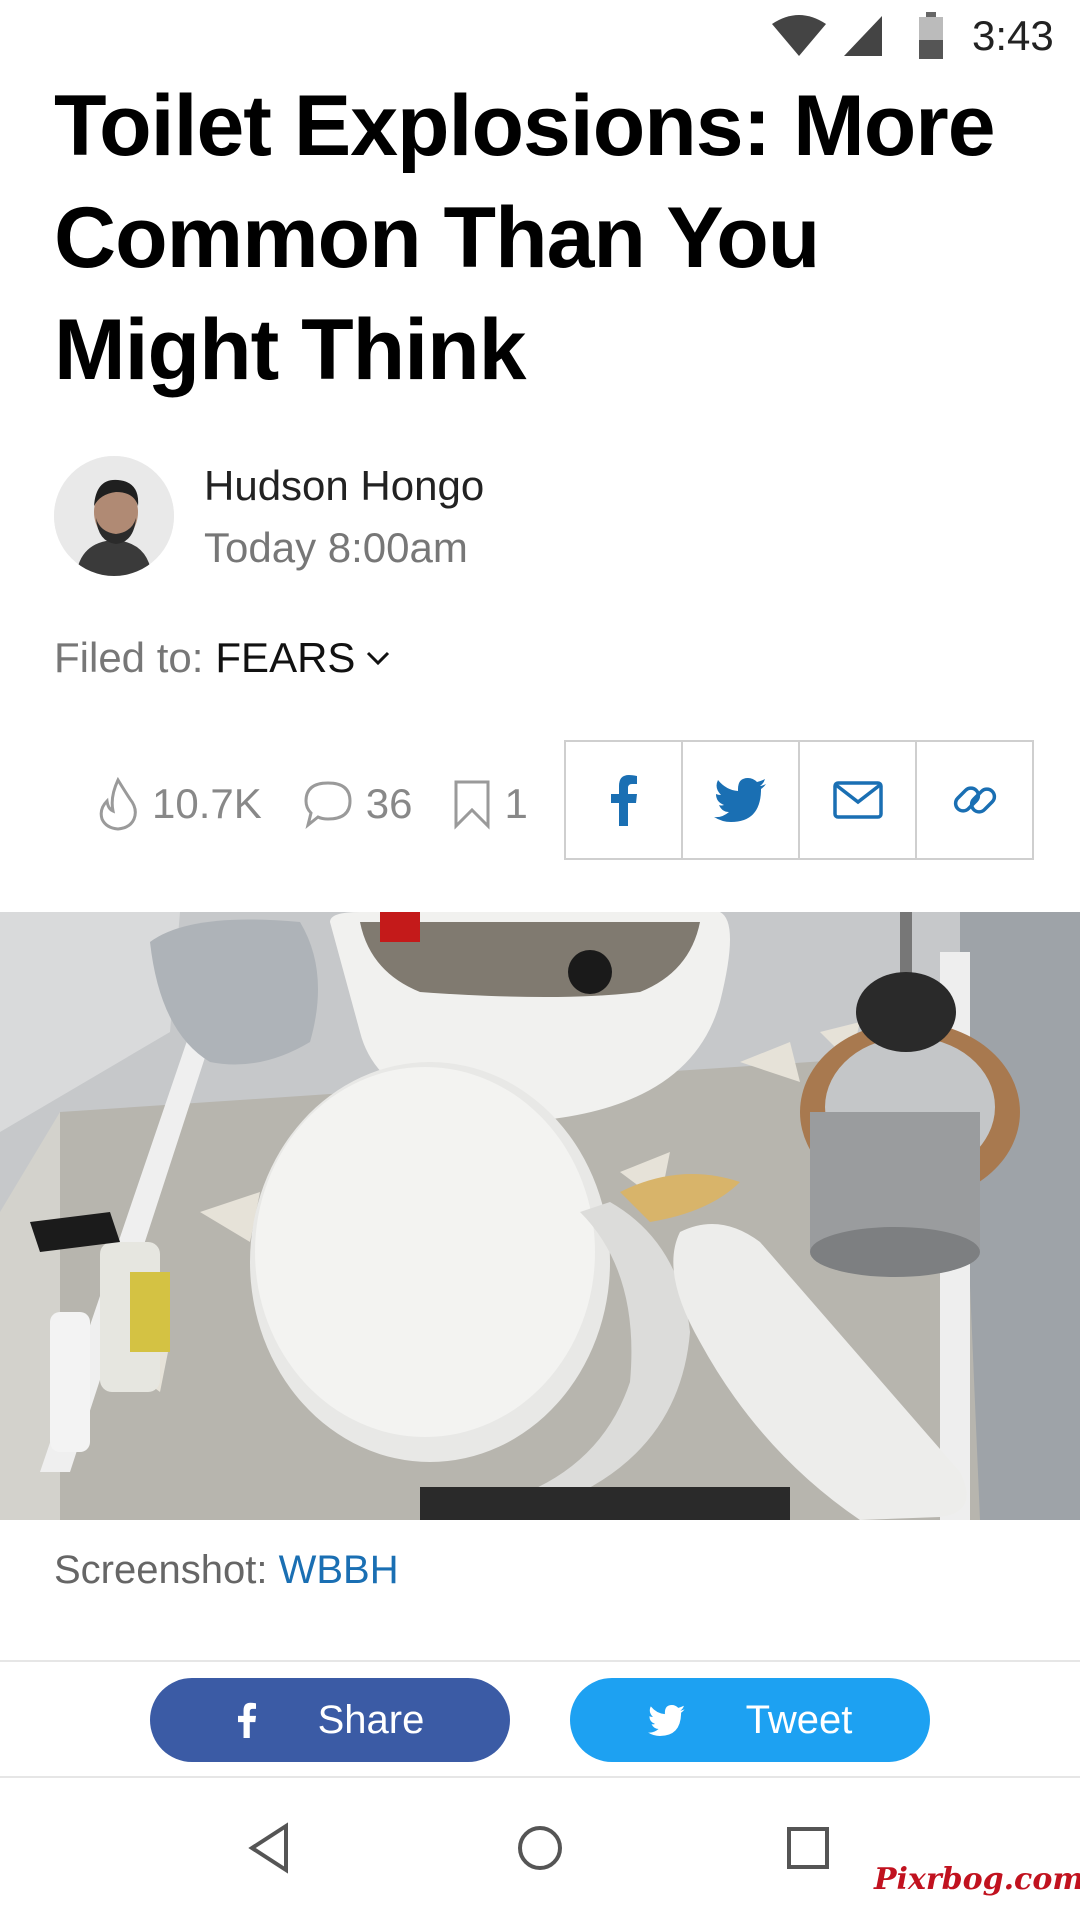  I want to click on comment-icon, so click(328, 804).